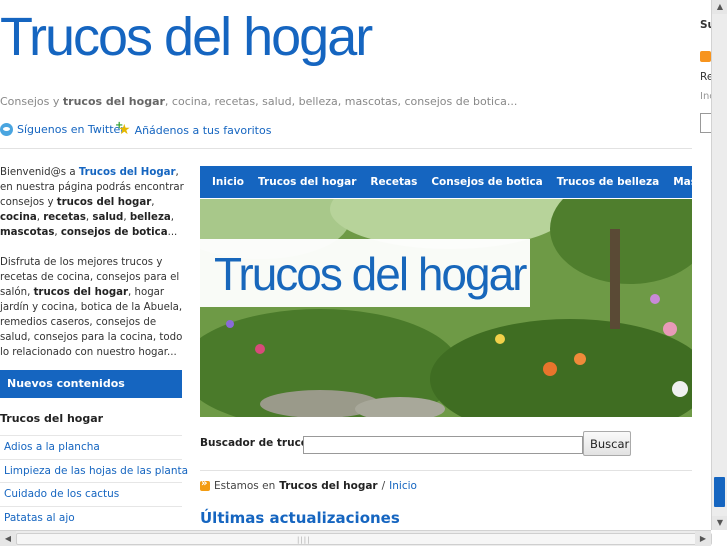  I want to click on breadcrumb: Estamos en Trucos del hogar / Inicio, so click(308, 485).